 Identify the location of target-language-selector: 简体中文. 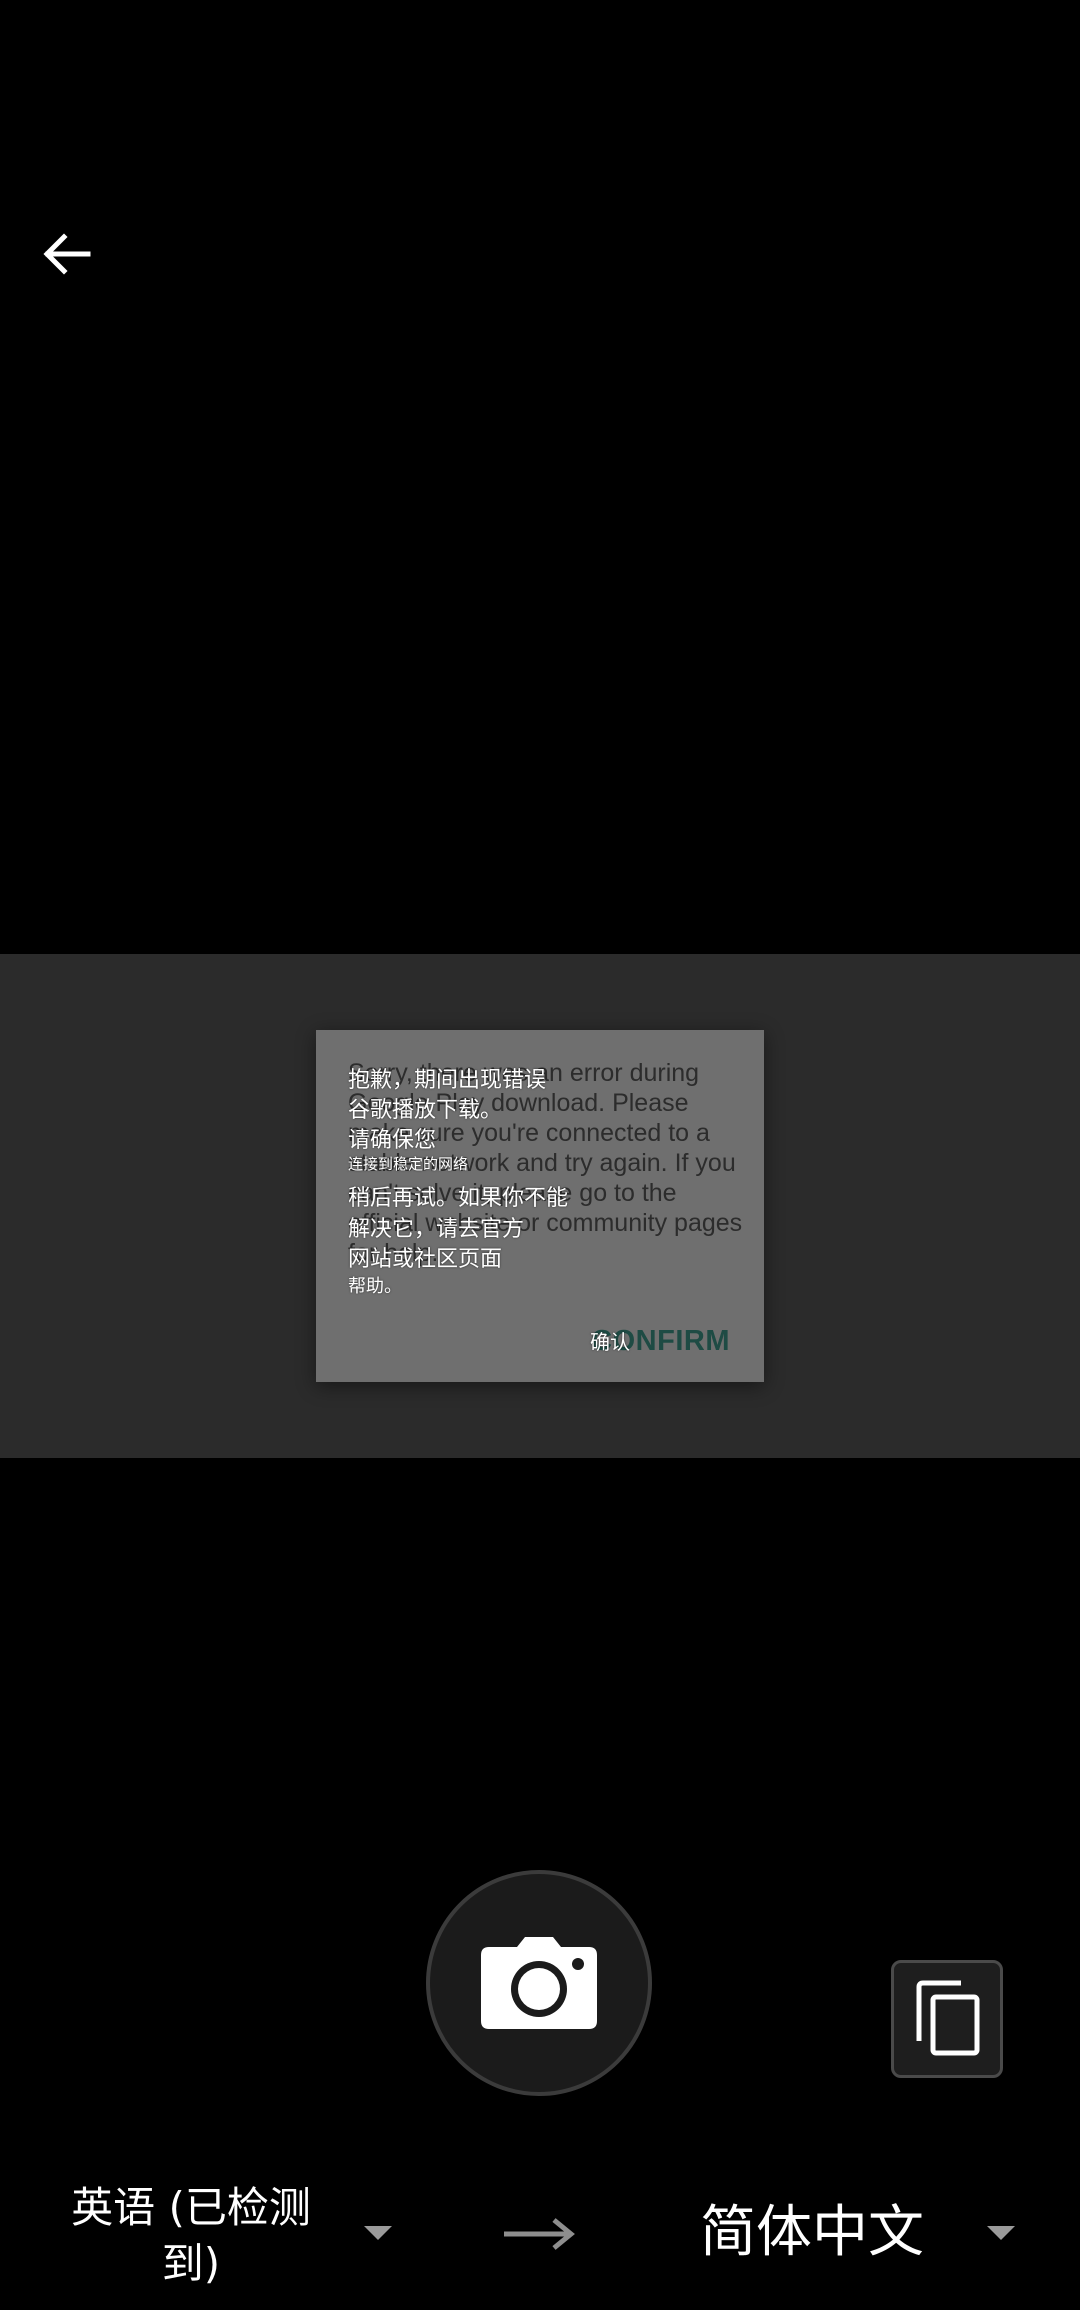
(812, 2233).